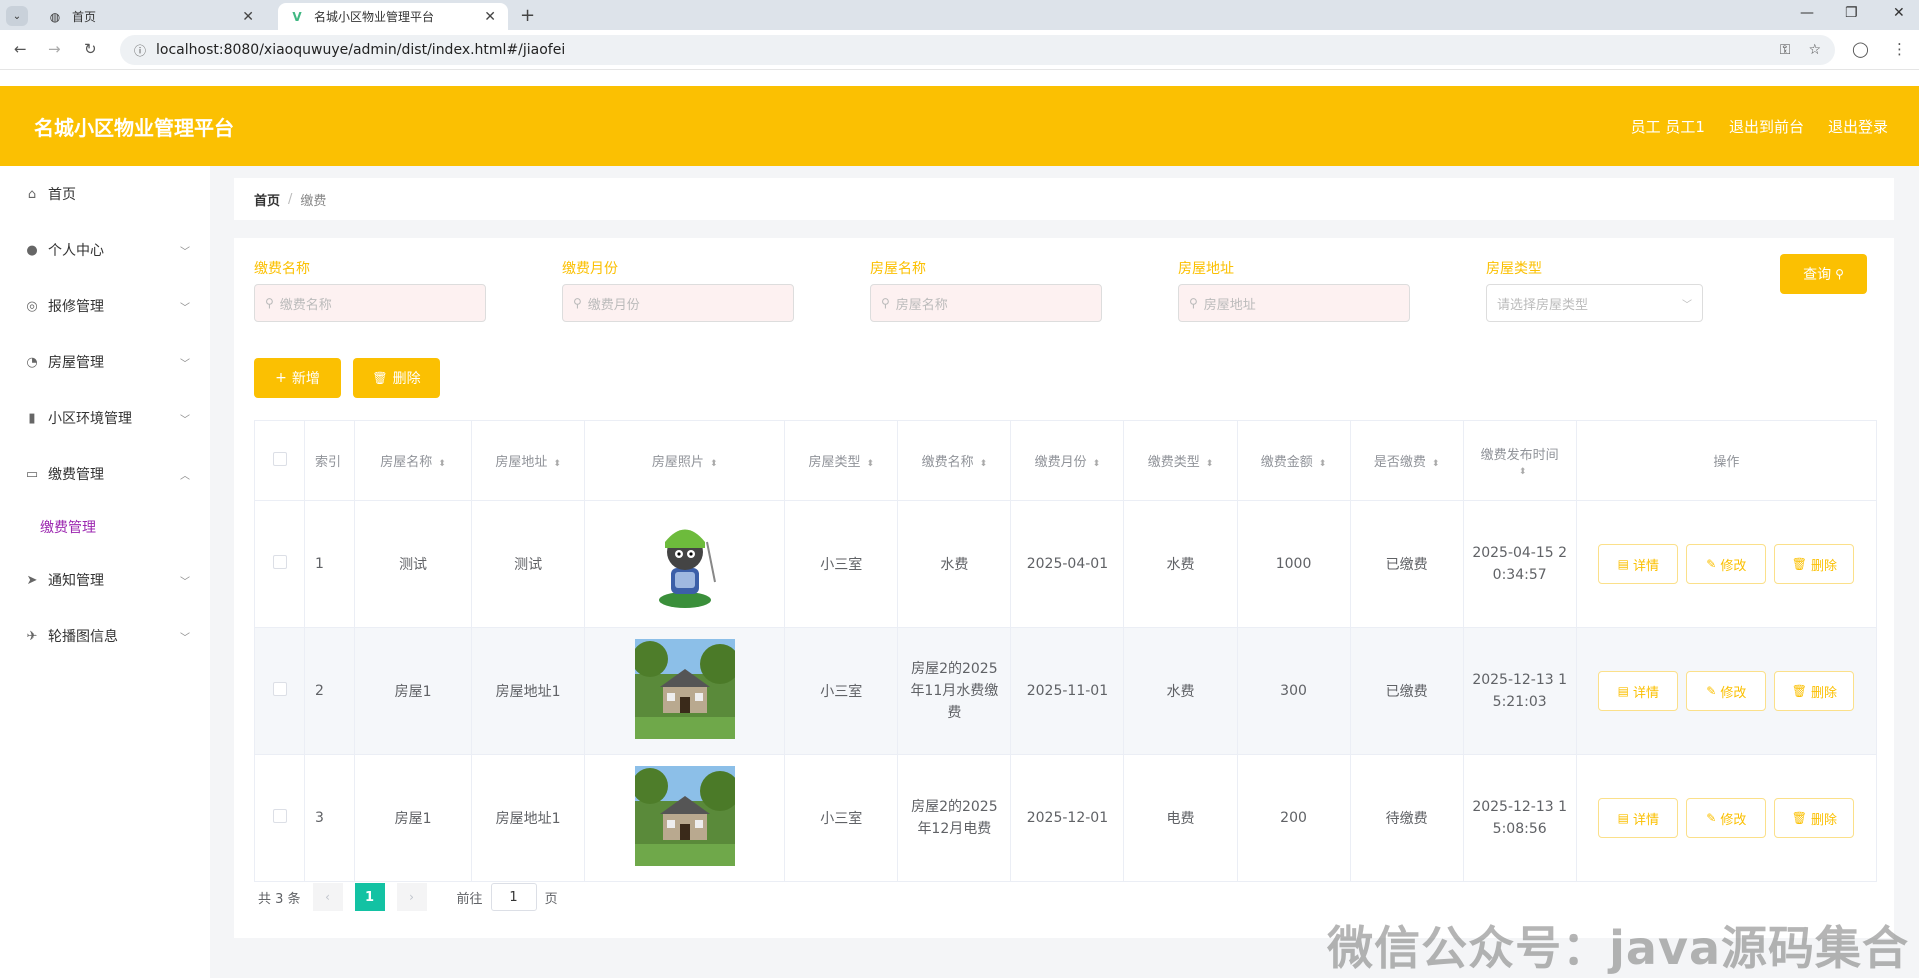  What do you see at coordinates (1594, 303) in the screenshot?
I see `house-type-select: 请选择房屋类型 ﹀` at bounding box center [1594, 303].